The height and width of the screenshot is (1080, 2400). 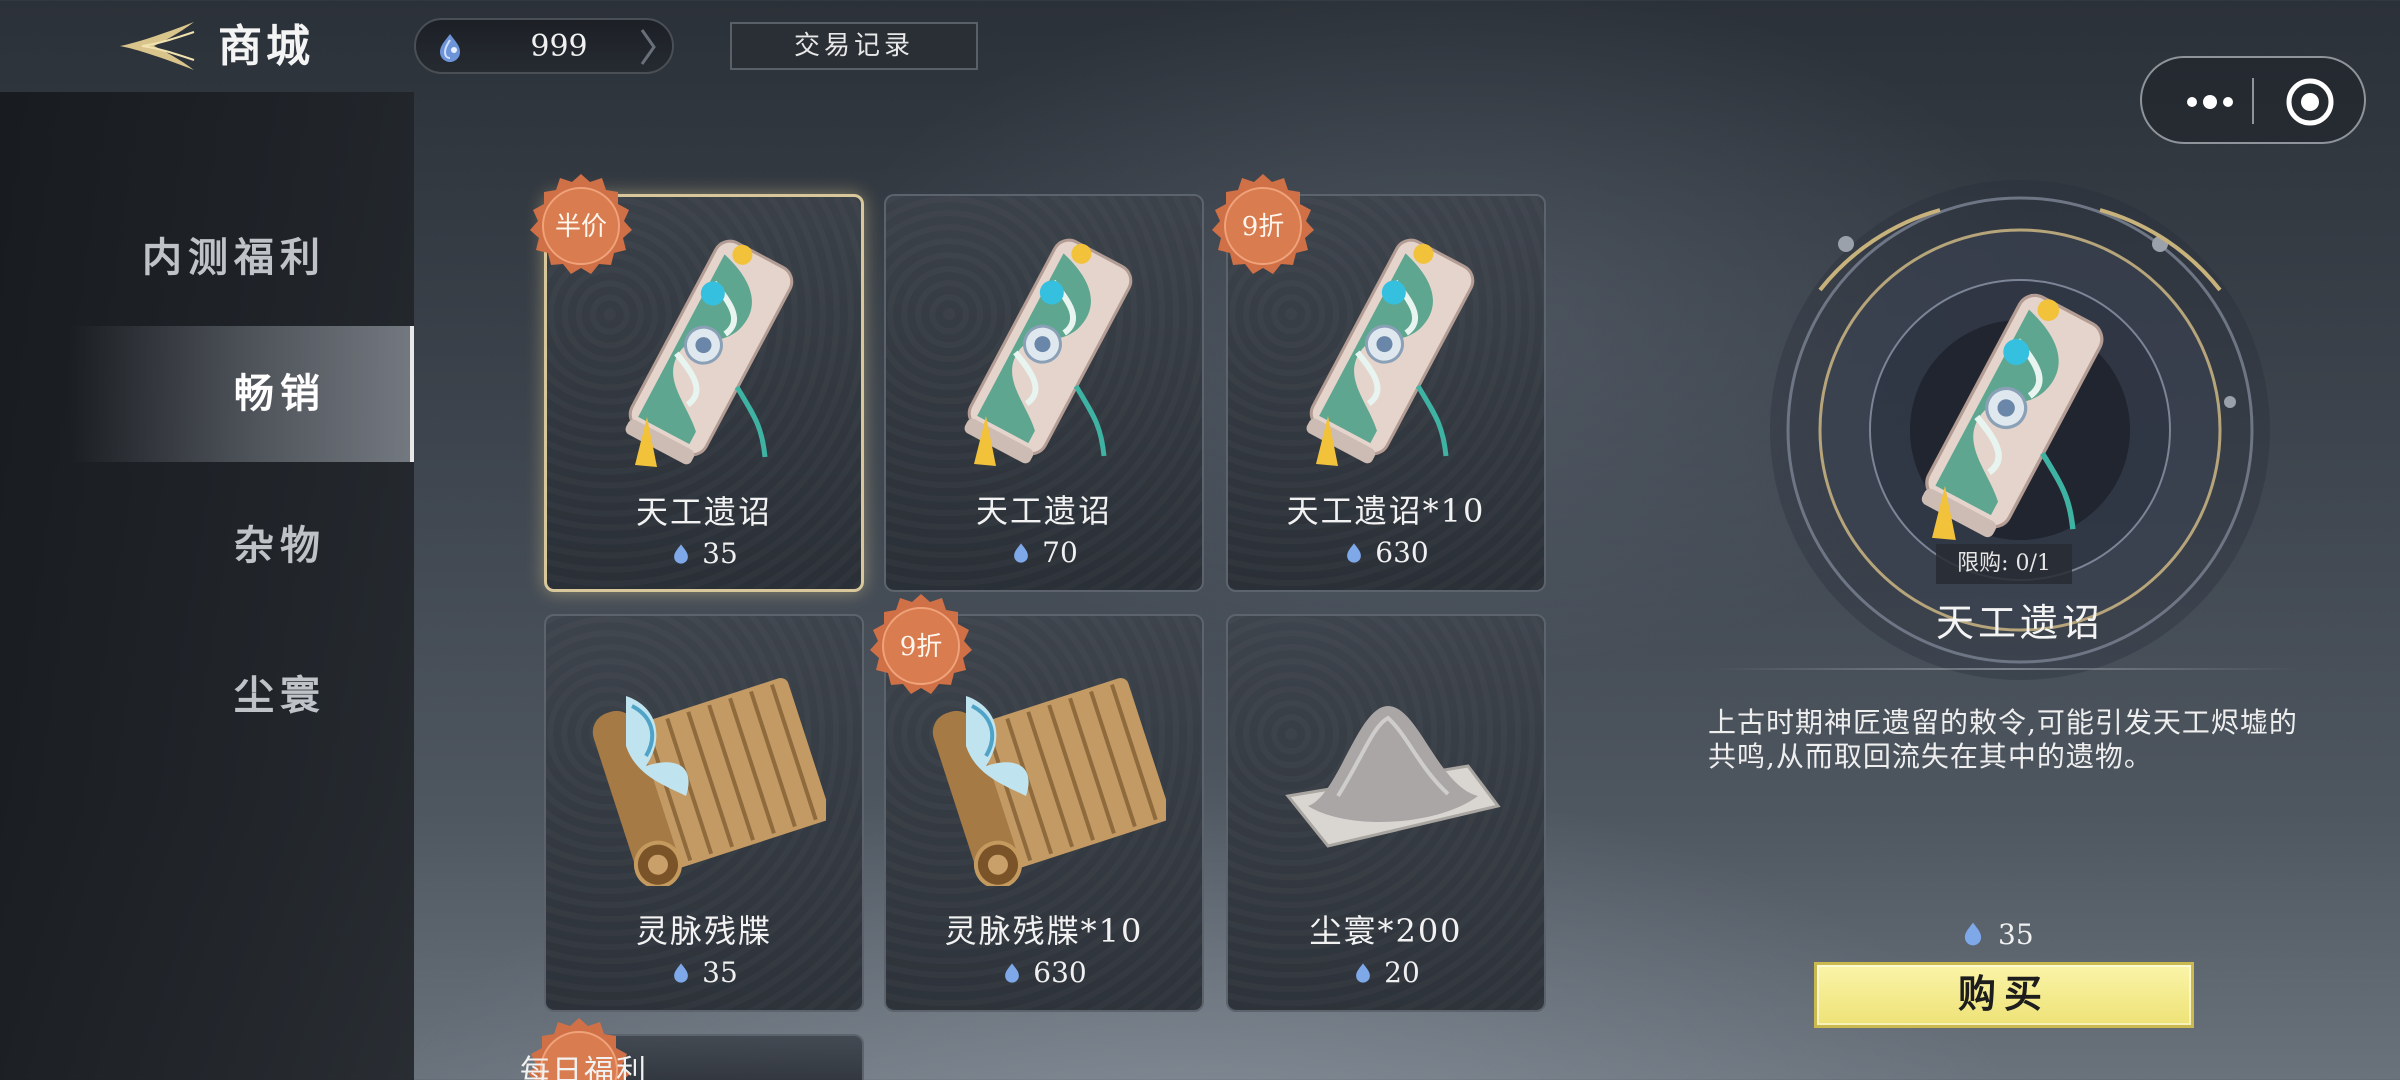 What do you see at coordinates (1402, 972) in the screenshot?
I see `item-price-value: 20` at bounding box center [1402, 972].